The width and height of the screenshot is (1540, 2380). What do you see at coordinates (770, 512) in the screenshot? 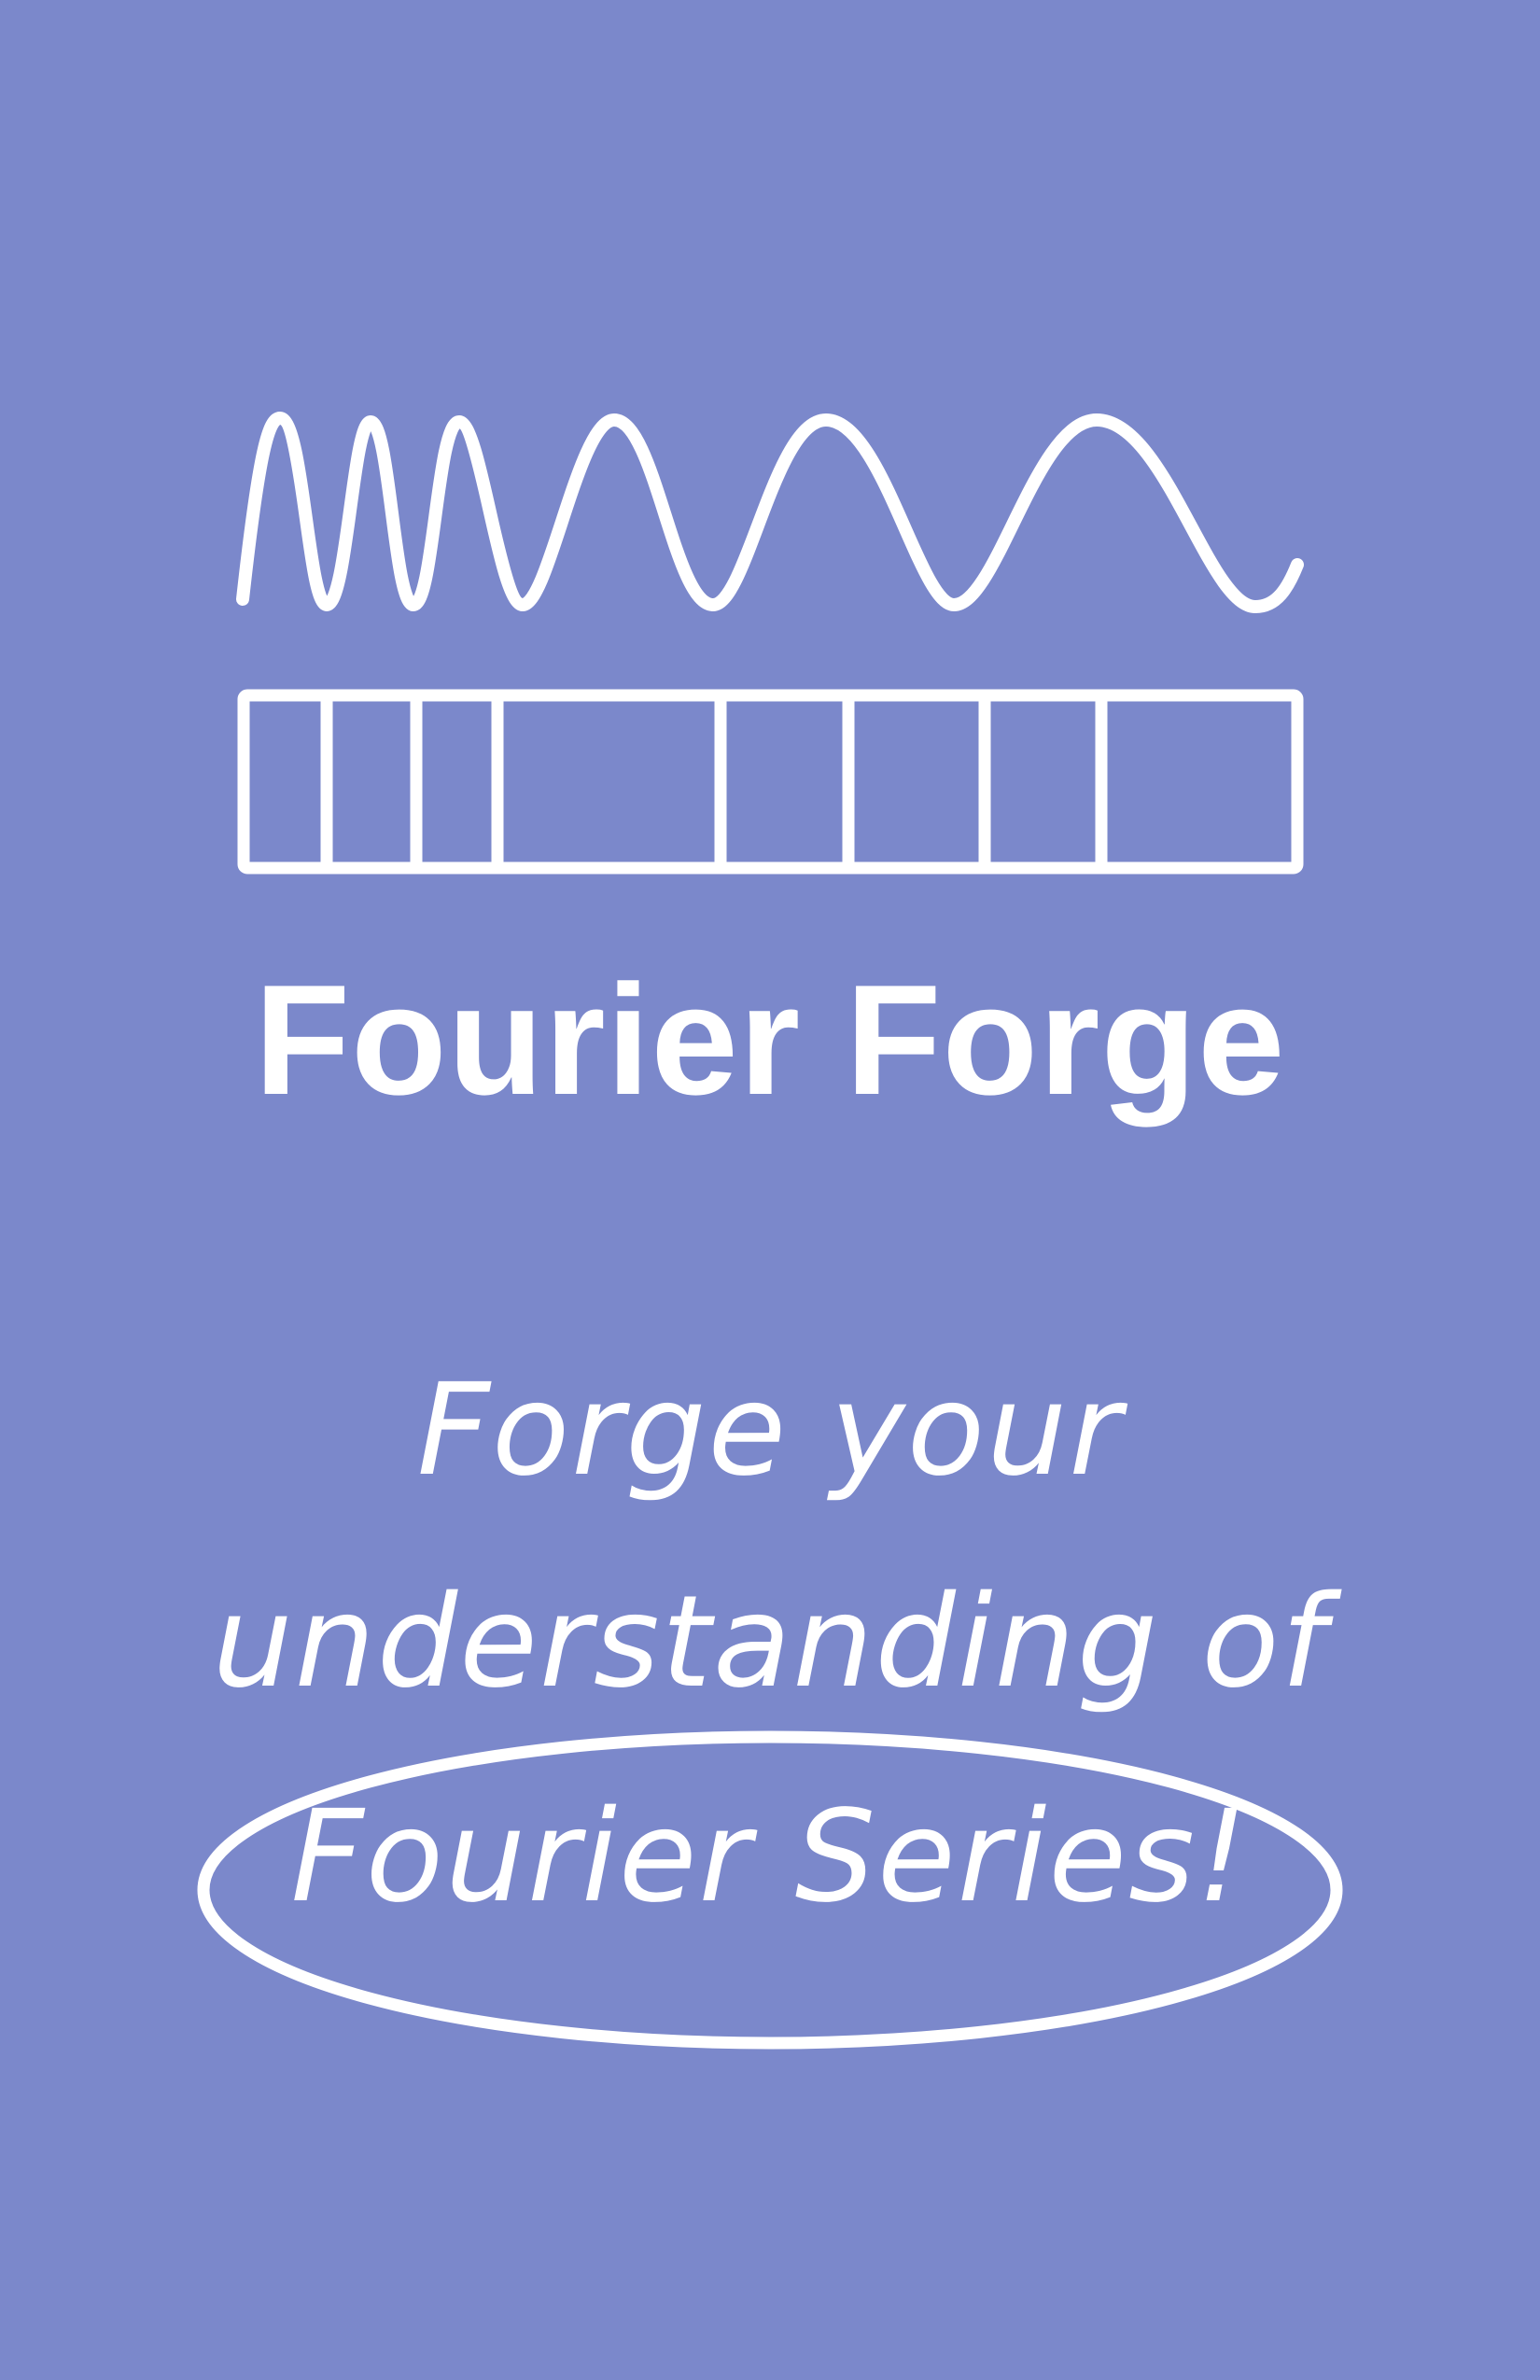
I see `wave-icon` at bounding box center [770, 512].